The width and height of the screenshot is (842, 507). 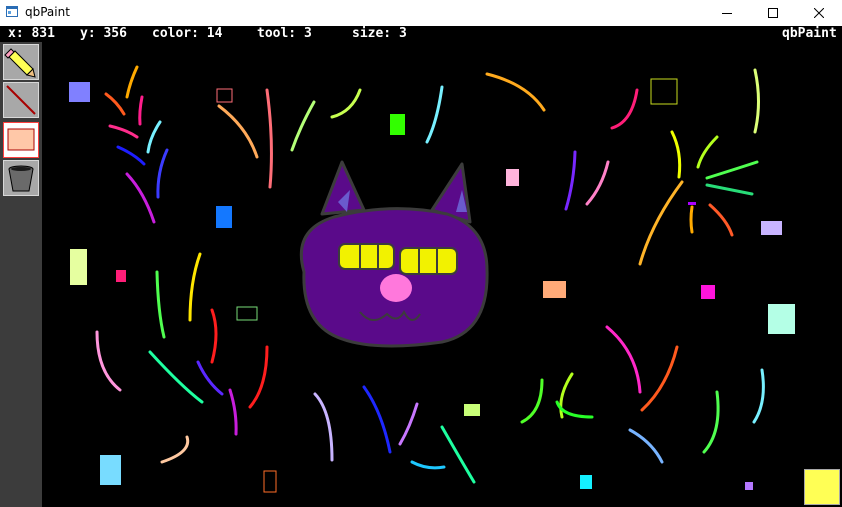 I want to click on tool-palette, so click(x=21, y=274).